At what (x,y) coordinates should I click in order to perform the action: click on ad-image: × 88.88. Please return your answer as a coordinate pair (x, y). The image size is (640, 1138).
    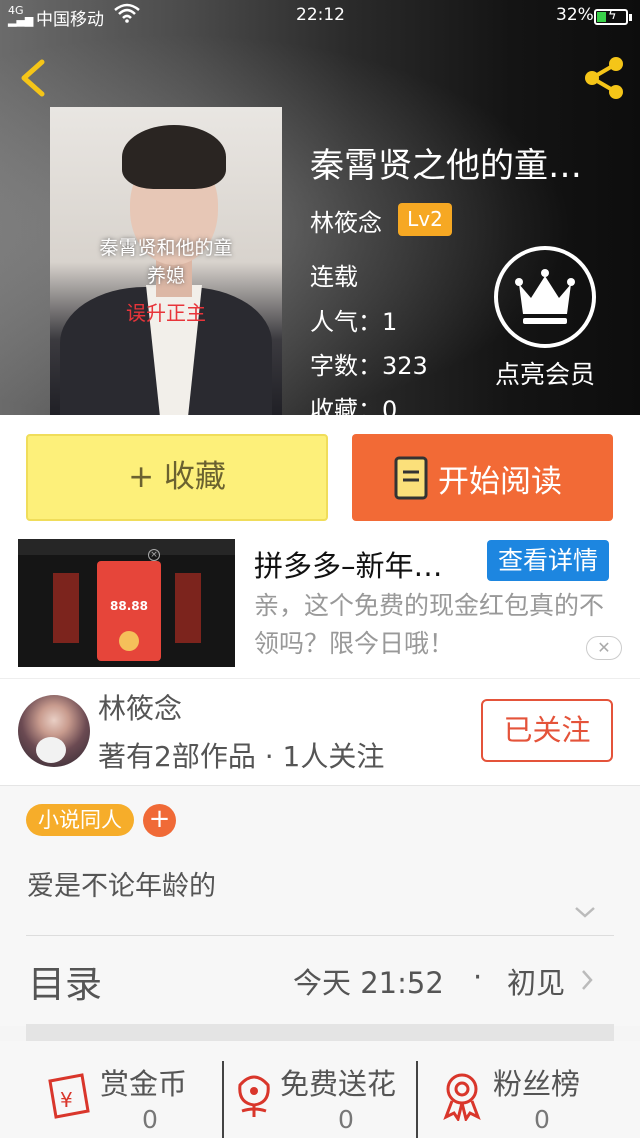
    Looking at the image, I should click on (126, 603).